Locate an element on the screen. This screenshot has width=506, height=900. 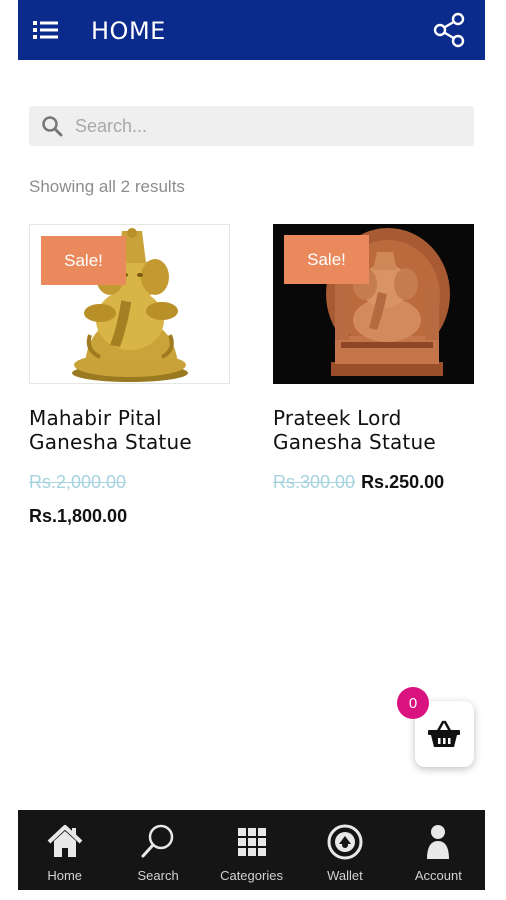
product-name: Prateek Lord Ganesha Statue is located at coordinates (373, 430).